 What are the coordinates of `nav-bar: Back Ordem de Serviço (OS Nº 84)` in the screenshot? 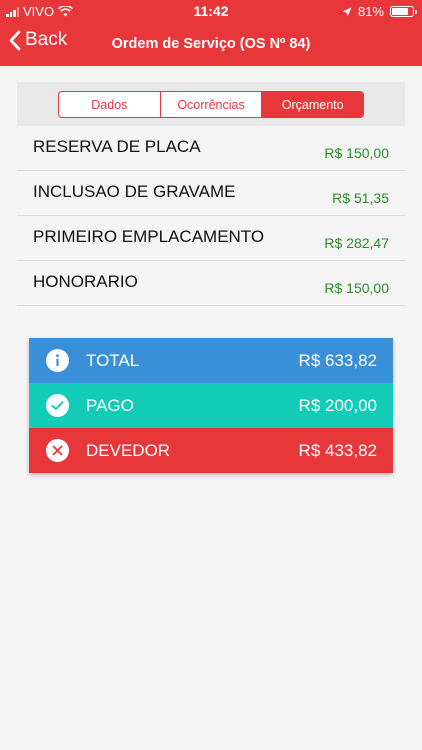 It's located at (211, 44).